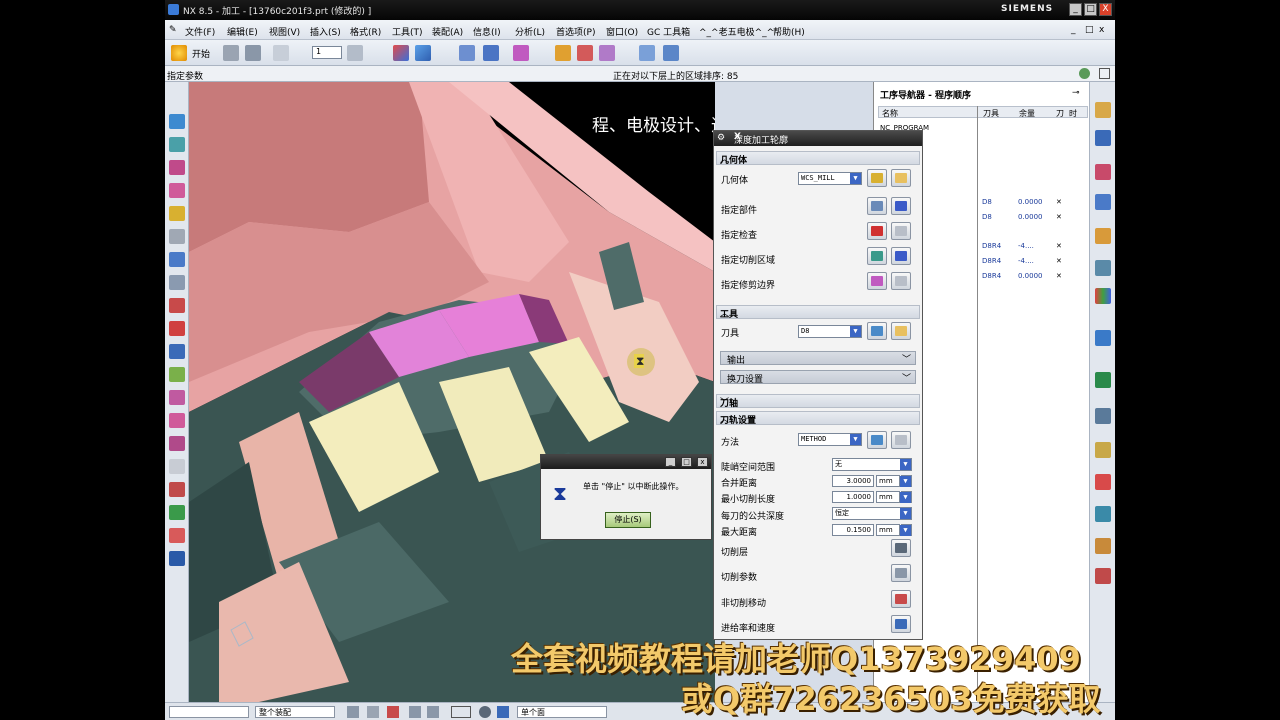 The width and height of the screenshot is (1280, 720). What do you see at coordinates (365, 31) in the screenshot?
I see `menu-format: 格式(R)` at bounding box center [365, 31].